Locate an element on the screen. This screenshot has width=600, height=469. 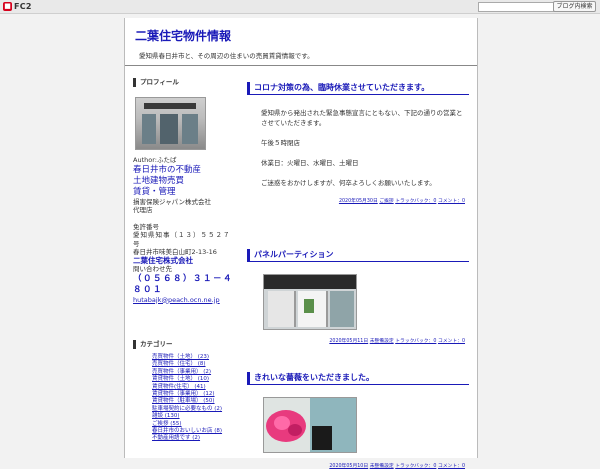
site-title: 二葉住宅物件情報 is located at coordinates (183, 35).